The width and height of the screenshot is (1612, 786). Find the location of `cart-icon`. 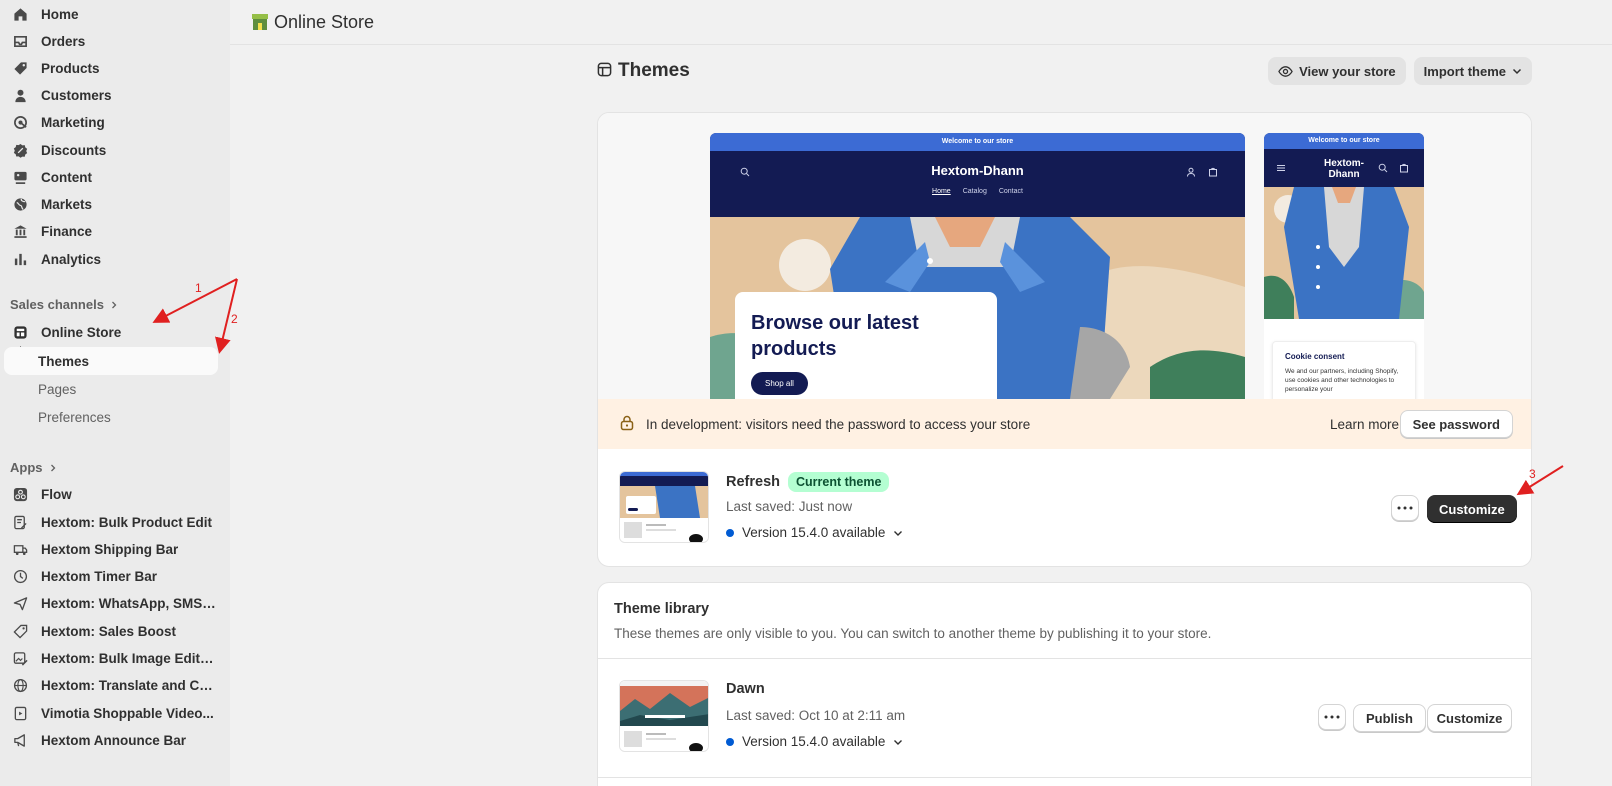

cart-icon is located at coordinates (1213, 172).